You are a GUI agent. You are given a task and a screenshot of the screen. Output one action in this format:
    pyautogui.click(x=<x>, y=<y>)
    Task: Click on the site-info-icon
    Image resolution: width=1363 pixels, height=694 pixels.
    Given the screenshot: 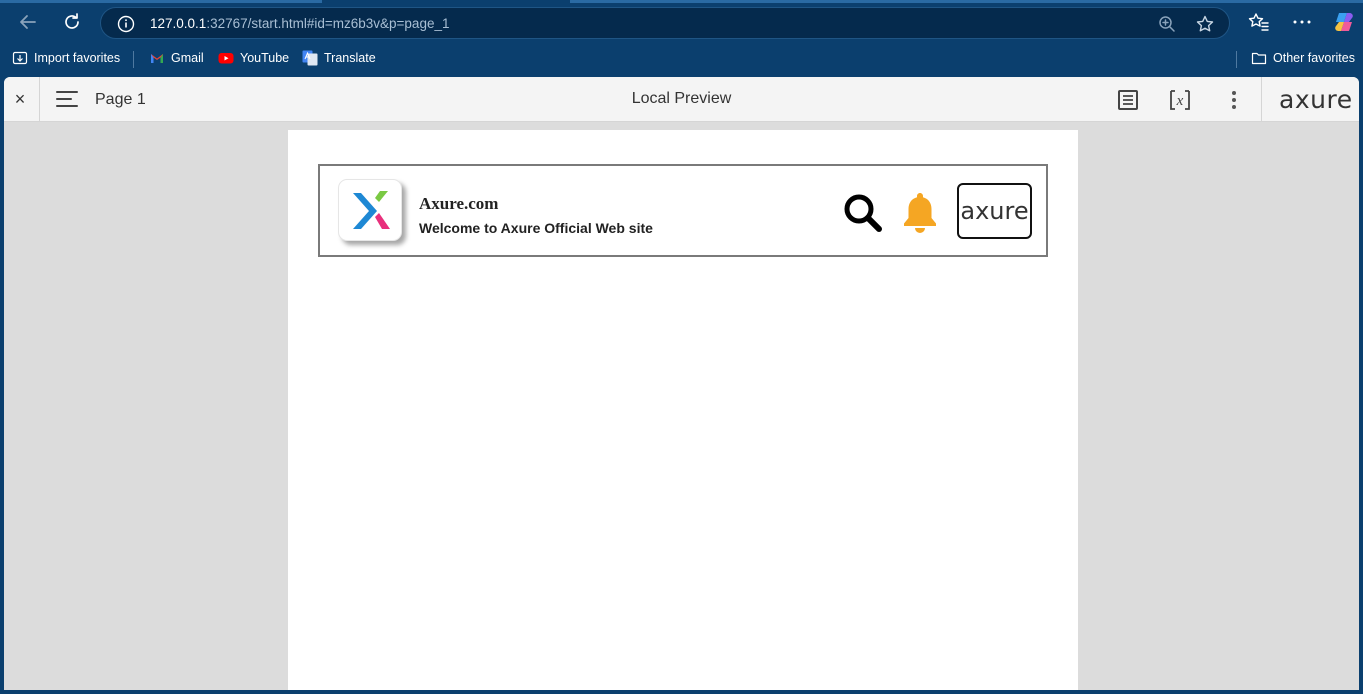 What is the action you would take?
    pyautogui.click(x=126, y=24)
    